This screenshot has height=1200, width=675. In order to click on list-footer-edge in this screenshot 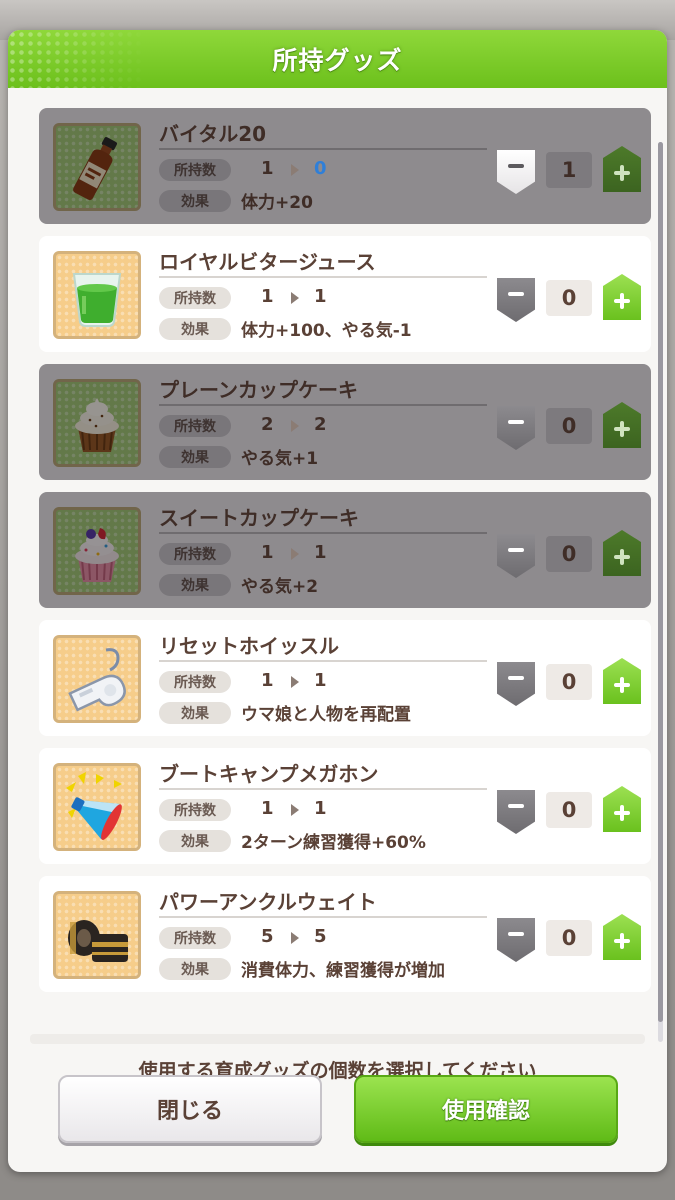, I will do `click(337, 1039)`.